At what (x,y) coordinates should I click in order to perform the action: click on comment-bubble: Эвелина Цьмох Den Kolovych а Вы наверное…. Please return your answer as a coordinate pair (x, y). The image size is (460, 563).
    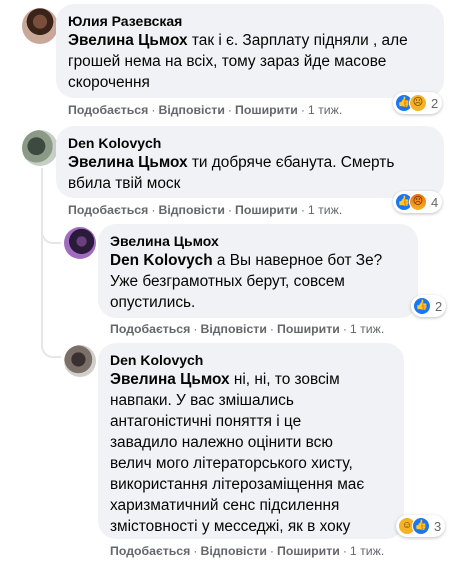
    Looking at the image, I should click on (258, 271).